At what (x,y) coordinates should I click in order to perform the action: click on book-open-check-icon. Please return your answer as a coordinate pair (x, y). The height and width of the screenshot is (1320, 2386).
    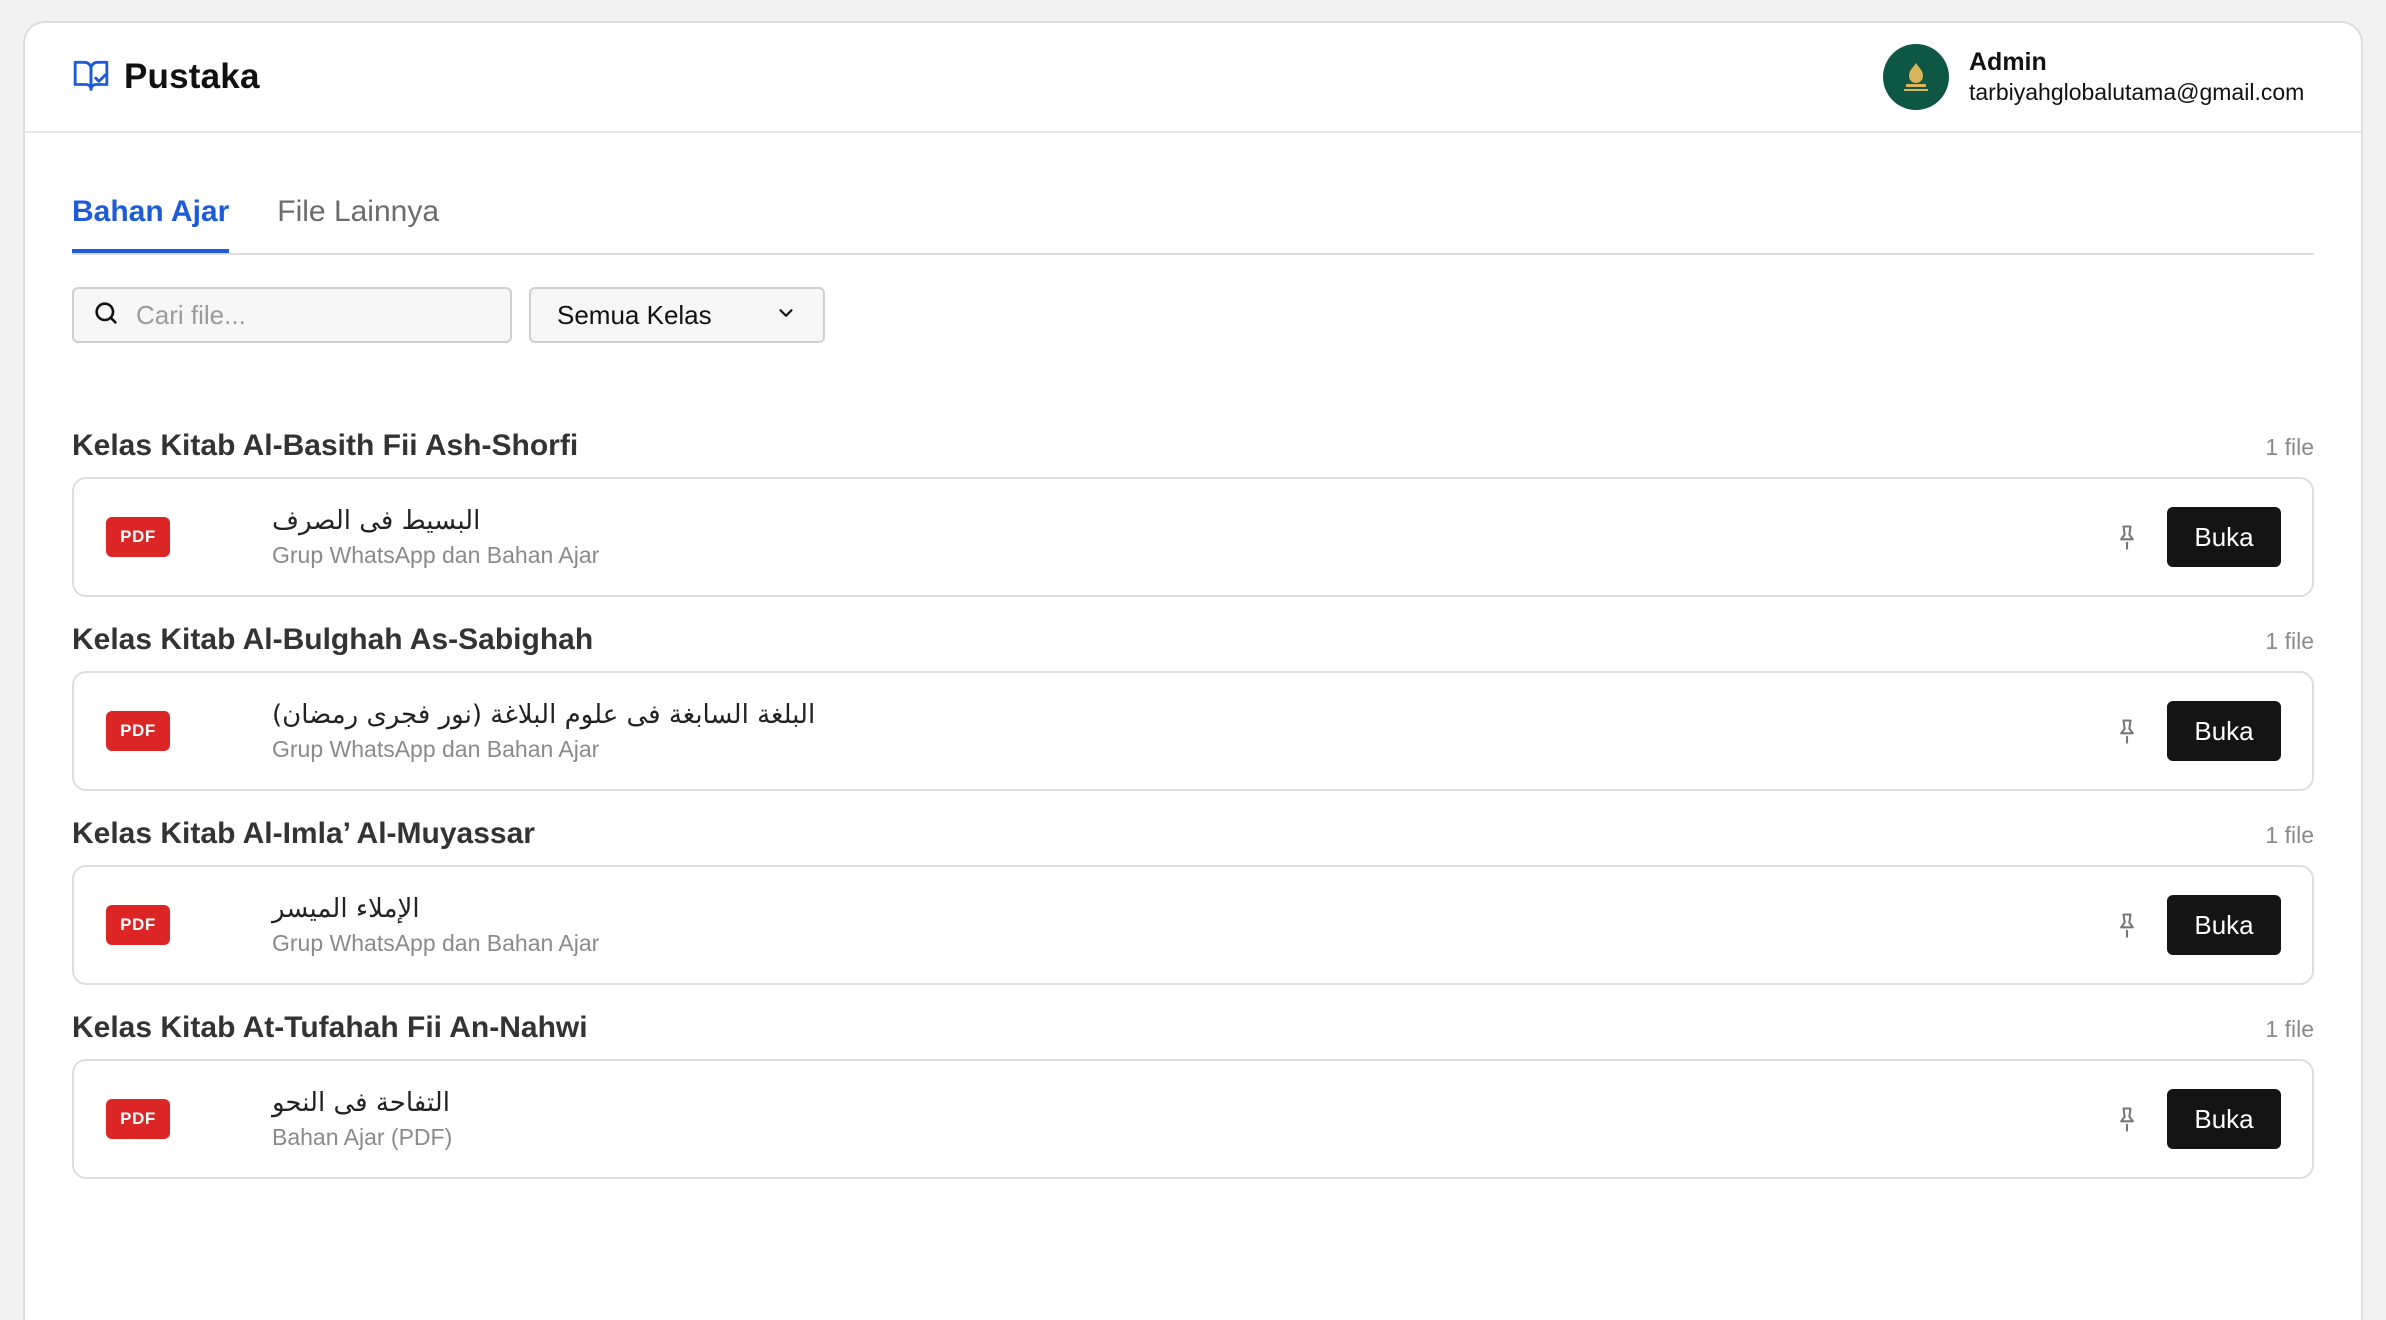
    Looking at the image, I should click on (91, 77).